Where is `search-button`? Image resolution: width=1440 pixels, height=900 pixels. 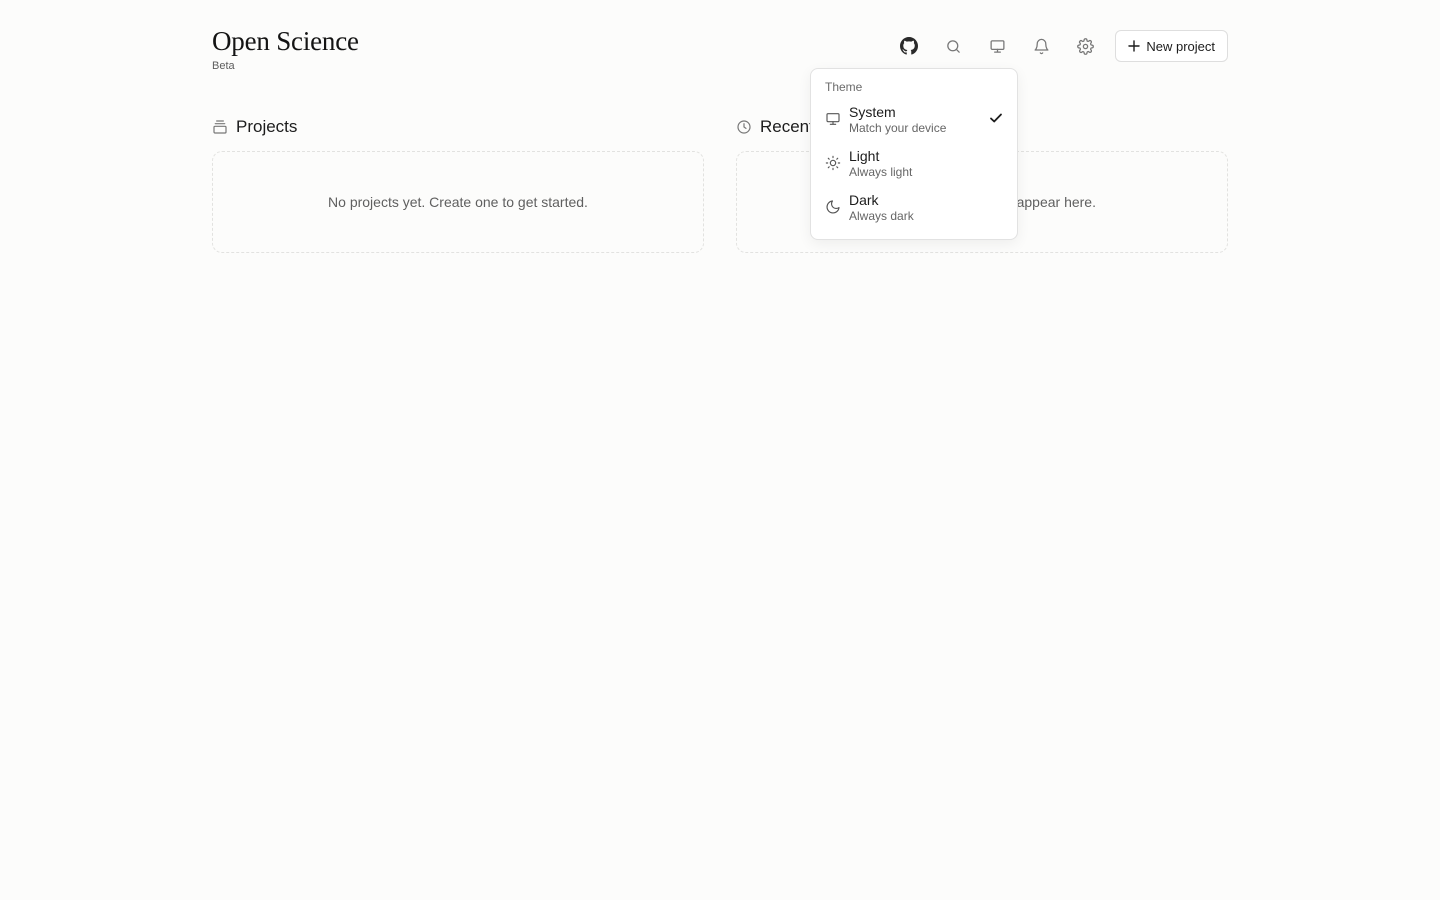
search-button is located at coordinates (953, 46).